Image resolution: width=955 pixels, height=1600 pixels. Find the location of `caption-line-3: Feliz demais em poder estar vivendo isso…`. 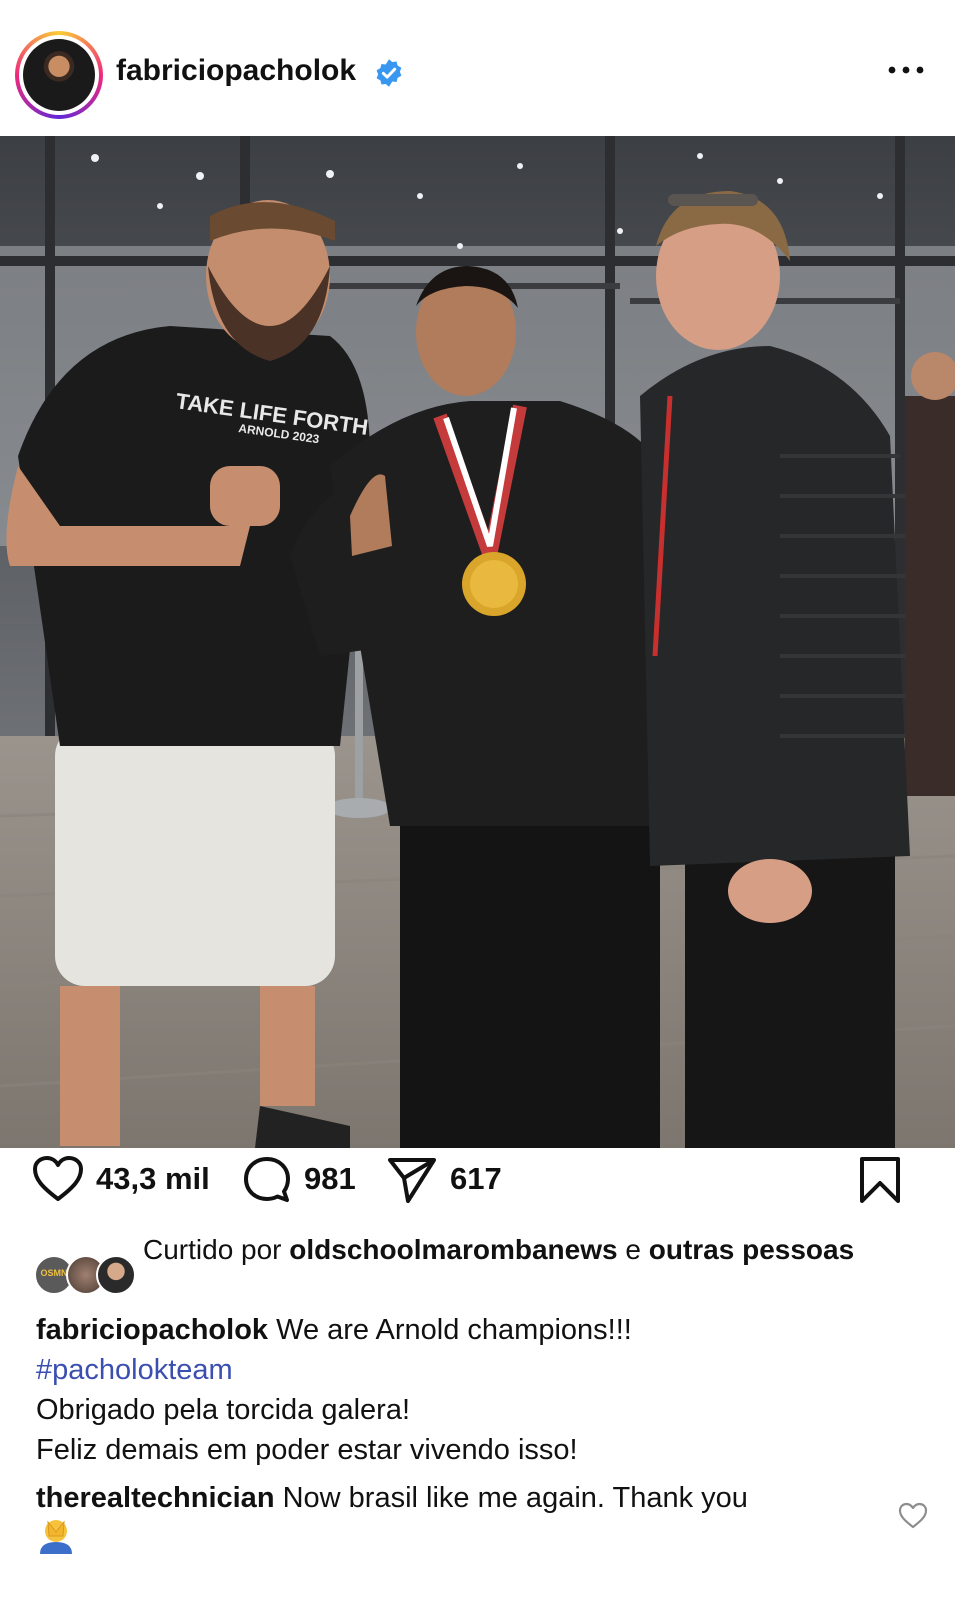

caption-line-3: Feliz demais em poder estar vivendo isso… is located at coordinates (307, 1450).